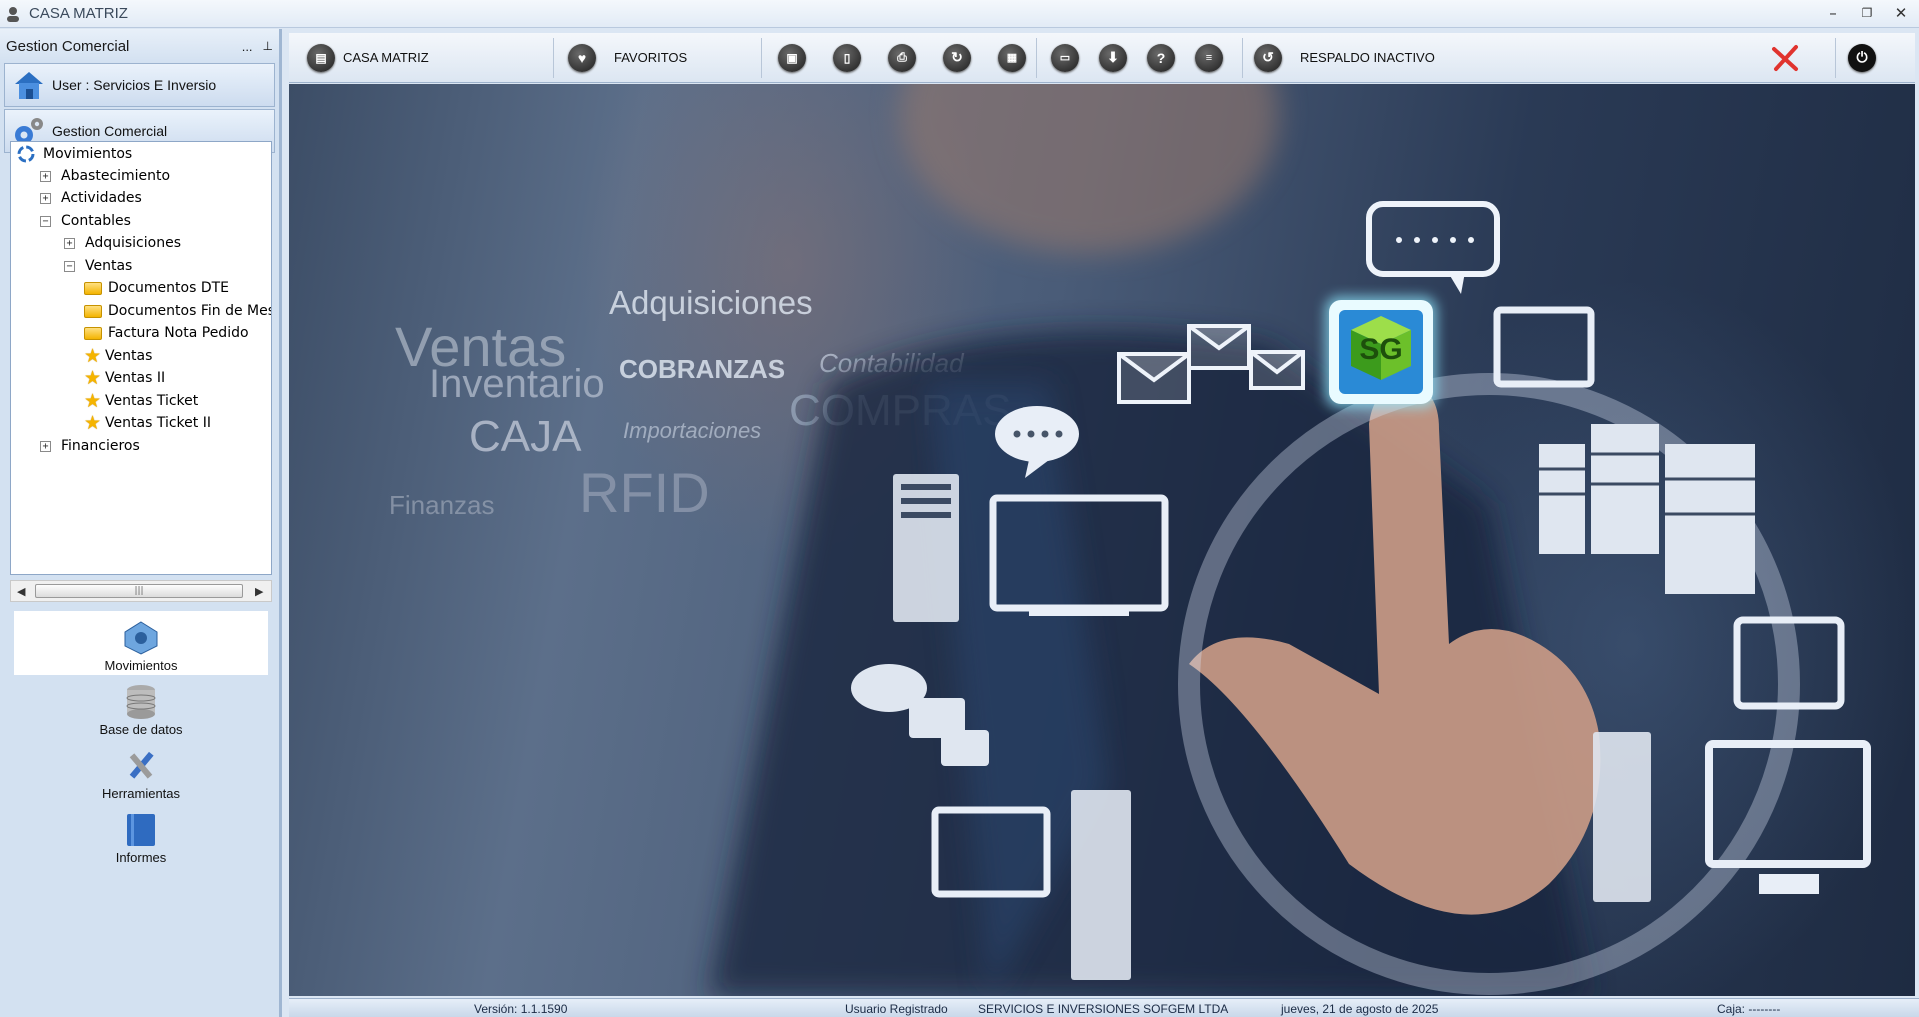  Describe the element at coordinates (141, 638) in the screenshot. I see `movimientos-module-icon` at that location.